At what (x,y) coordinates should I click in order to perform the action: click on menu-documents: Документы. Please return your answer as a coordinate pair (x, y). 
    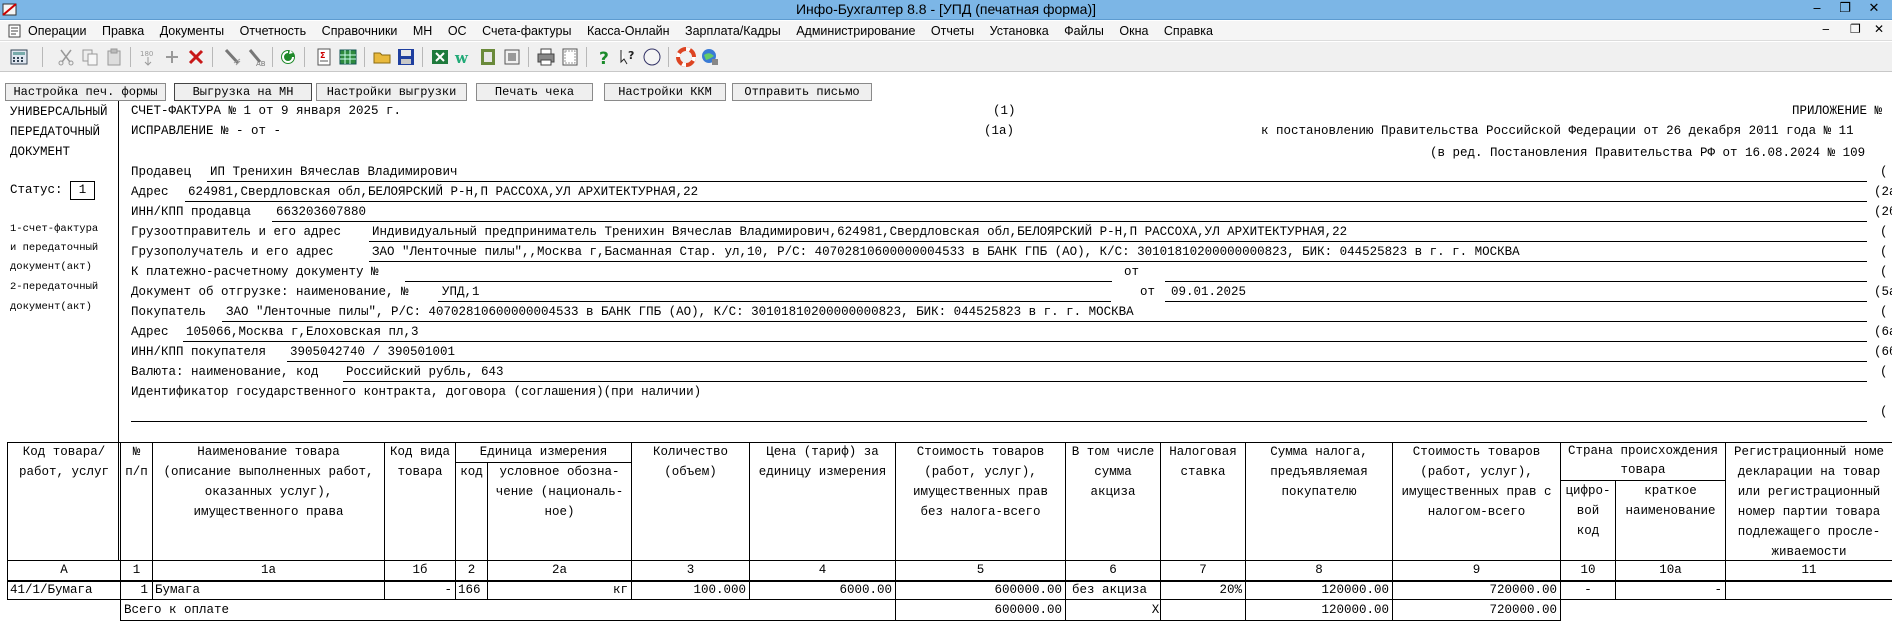
    Looking at the image, I should click on (192, 31).